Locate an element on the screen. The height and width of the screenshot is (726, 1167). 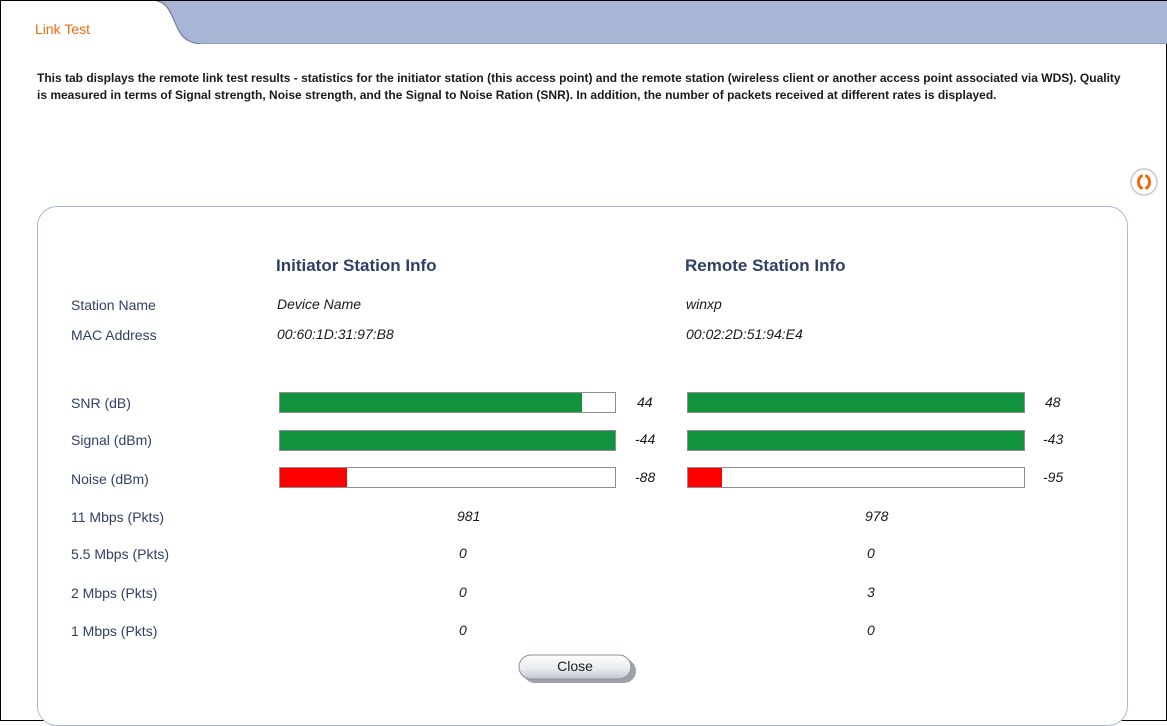
close-button-label: Close is located at coordinates (575, 666).